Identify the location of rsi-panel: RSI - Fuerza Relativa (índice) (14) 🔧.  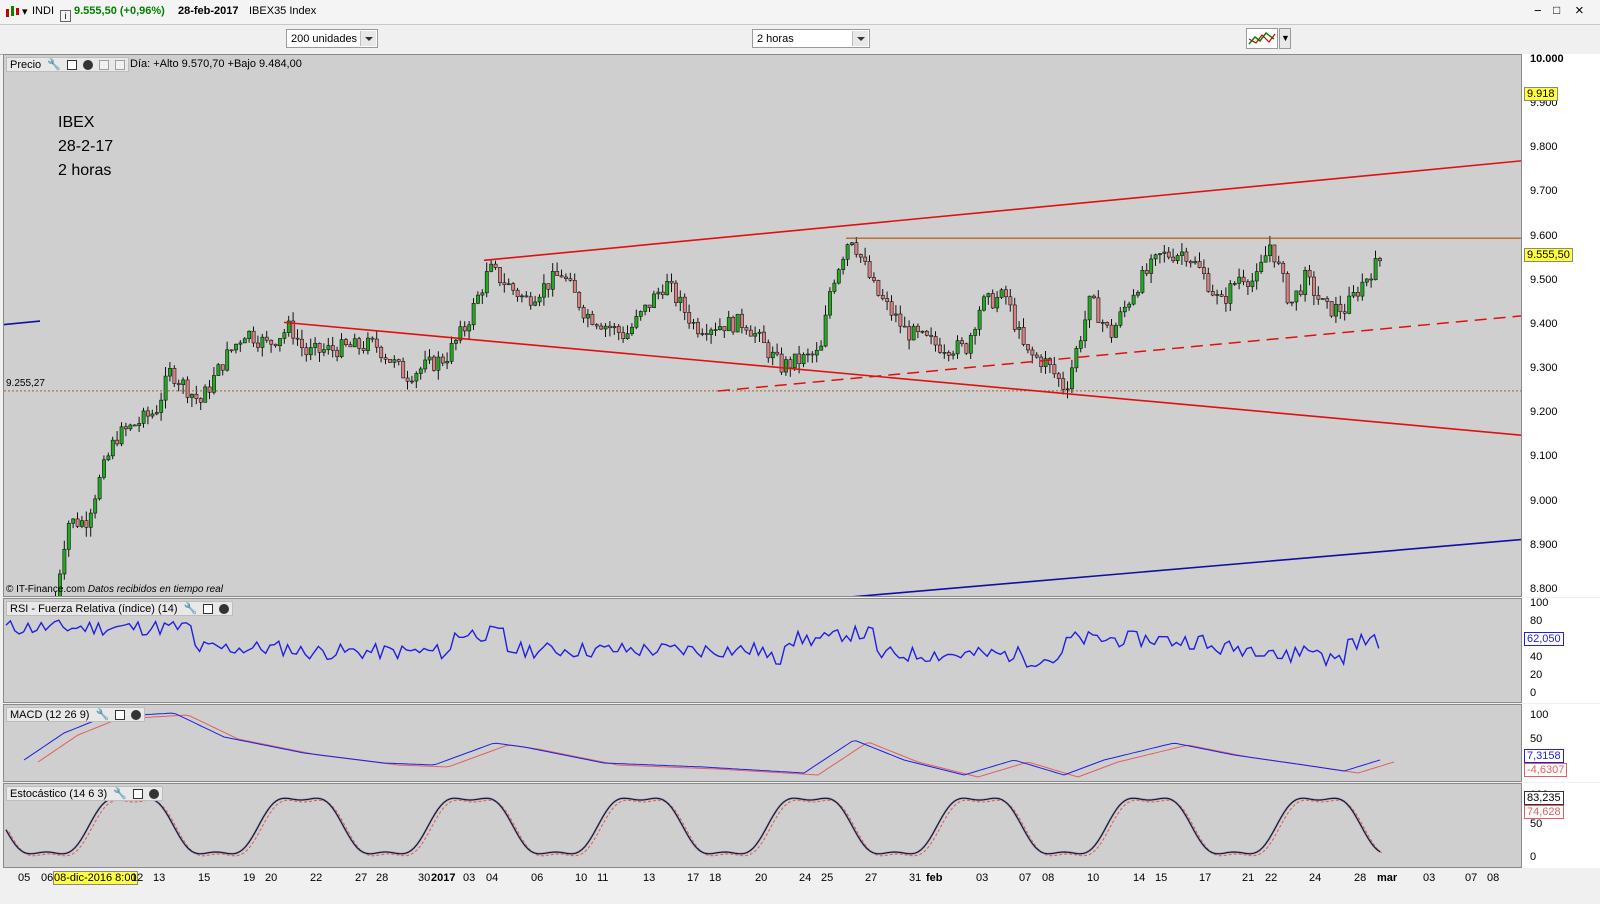
(762, 650).